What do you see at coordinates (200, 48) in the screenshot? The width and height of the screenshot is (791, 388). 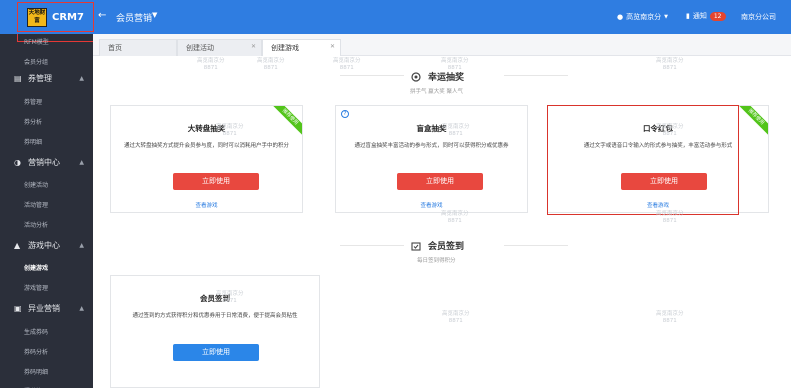 I see `tab-label: 创建活动` at bounding box center [200, 48].